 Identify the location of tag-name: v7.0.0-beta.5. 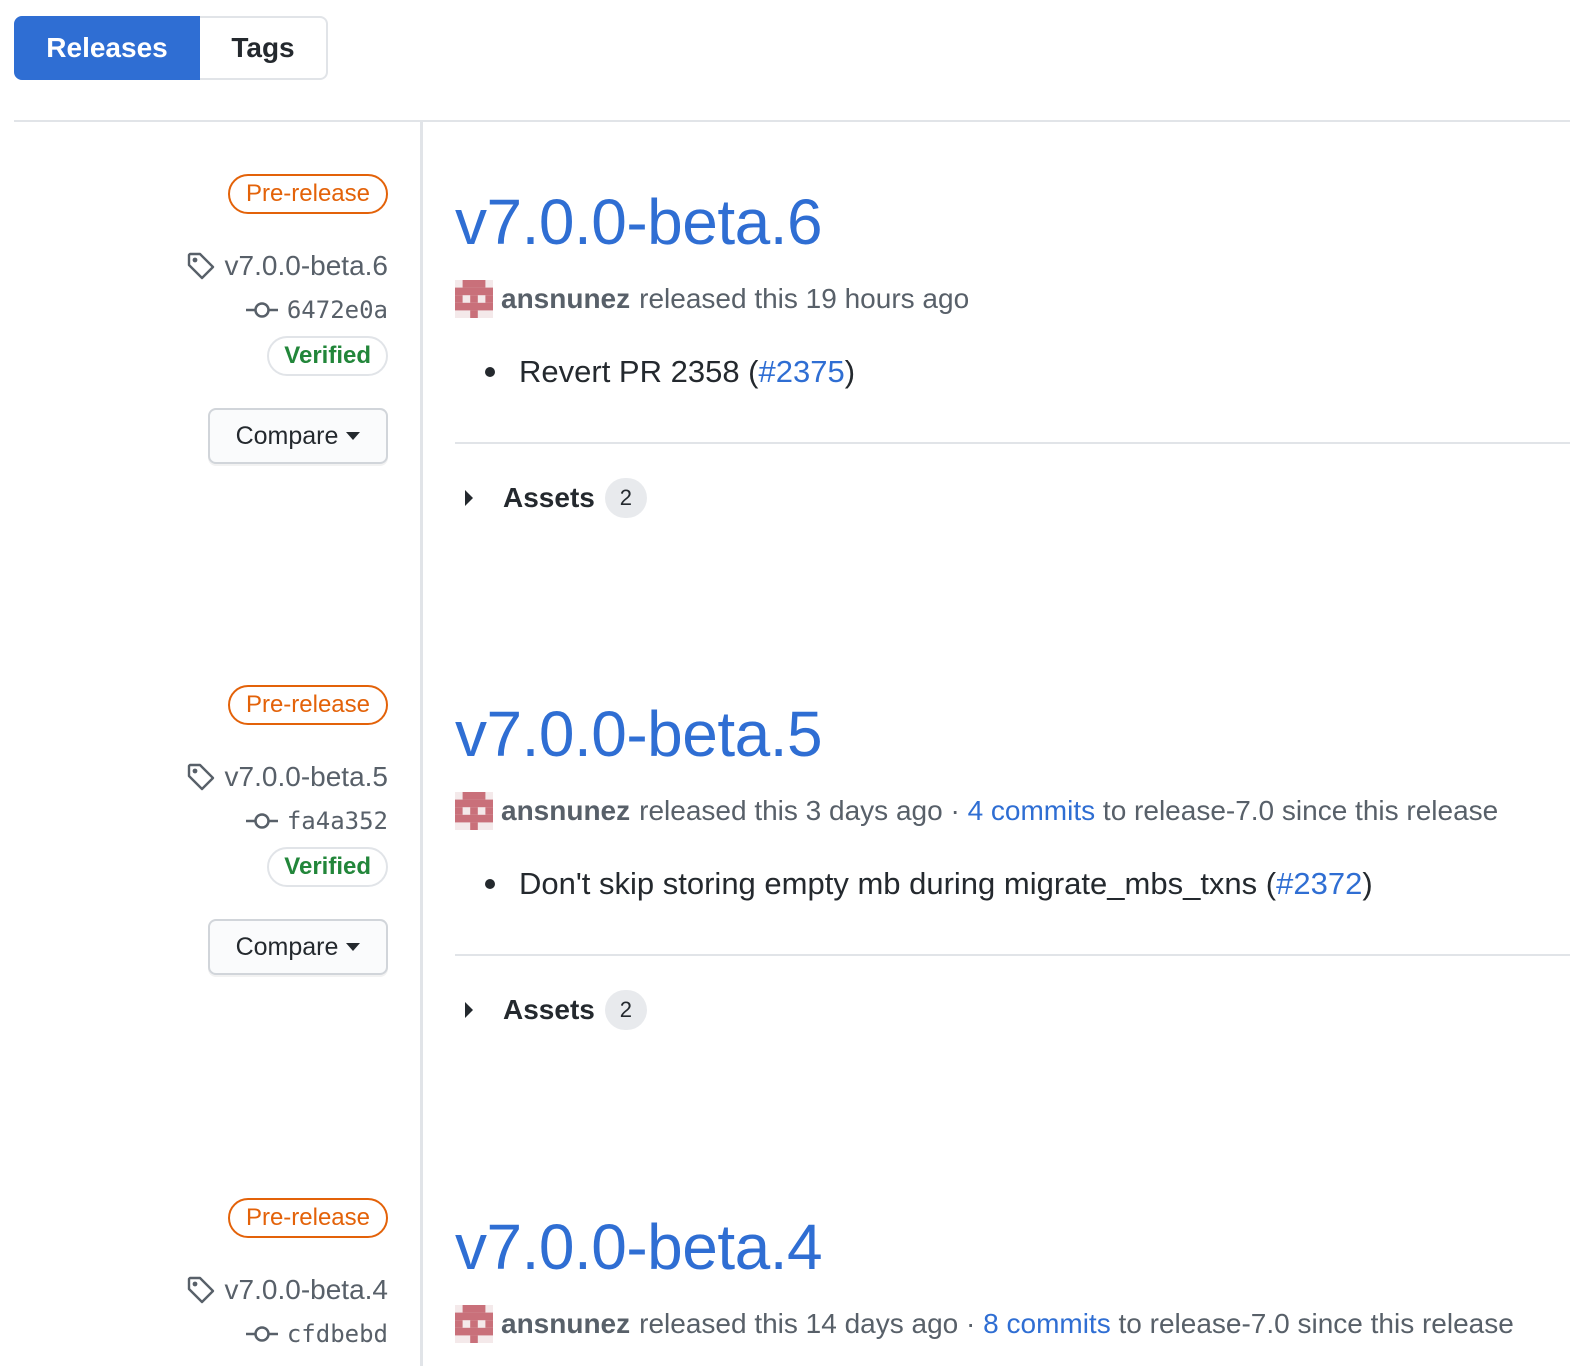
(306, 776).